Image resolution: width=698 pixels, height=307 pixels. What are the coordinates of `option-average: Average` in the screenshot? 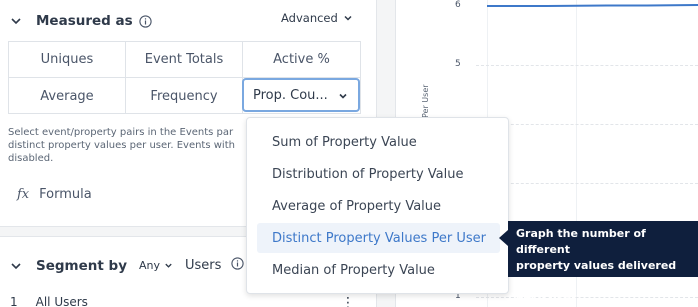 It's located at (67, 96).